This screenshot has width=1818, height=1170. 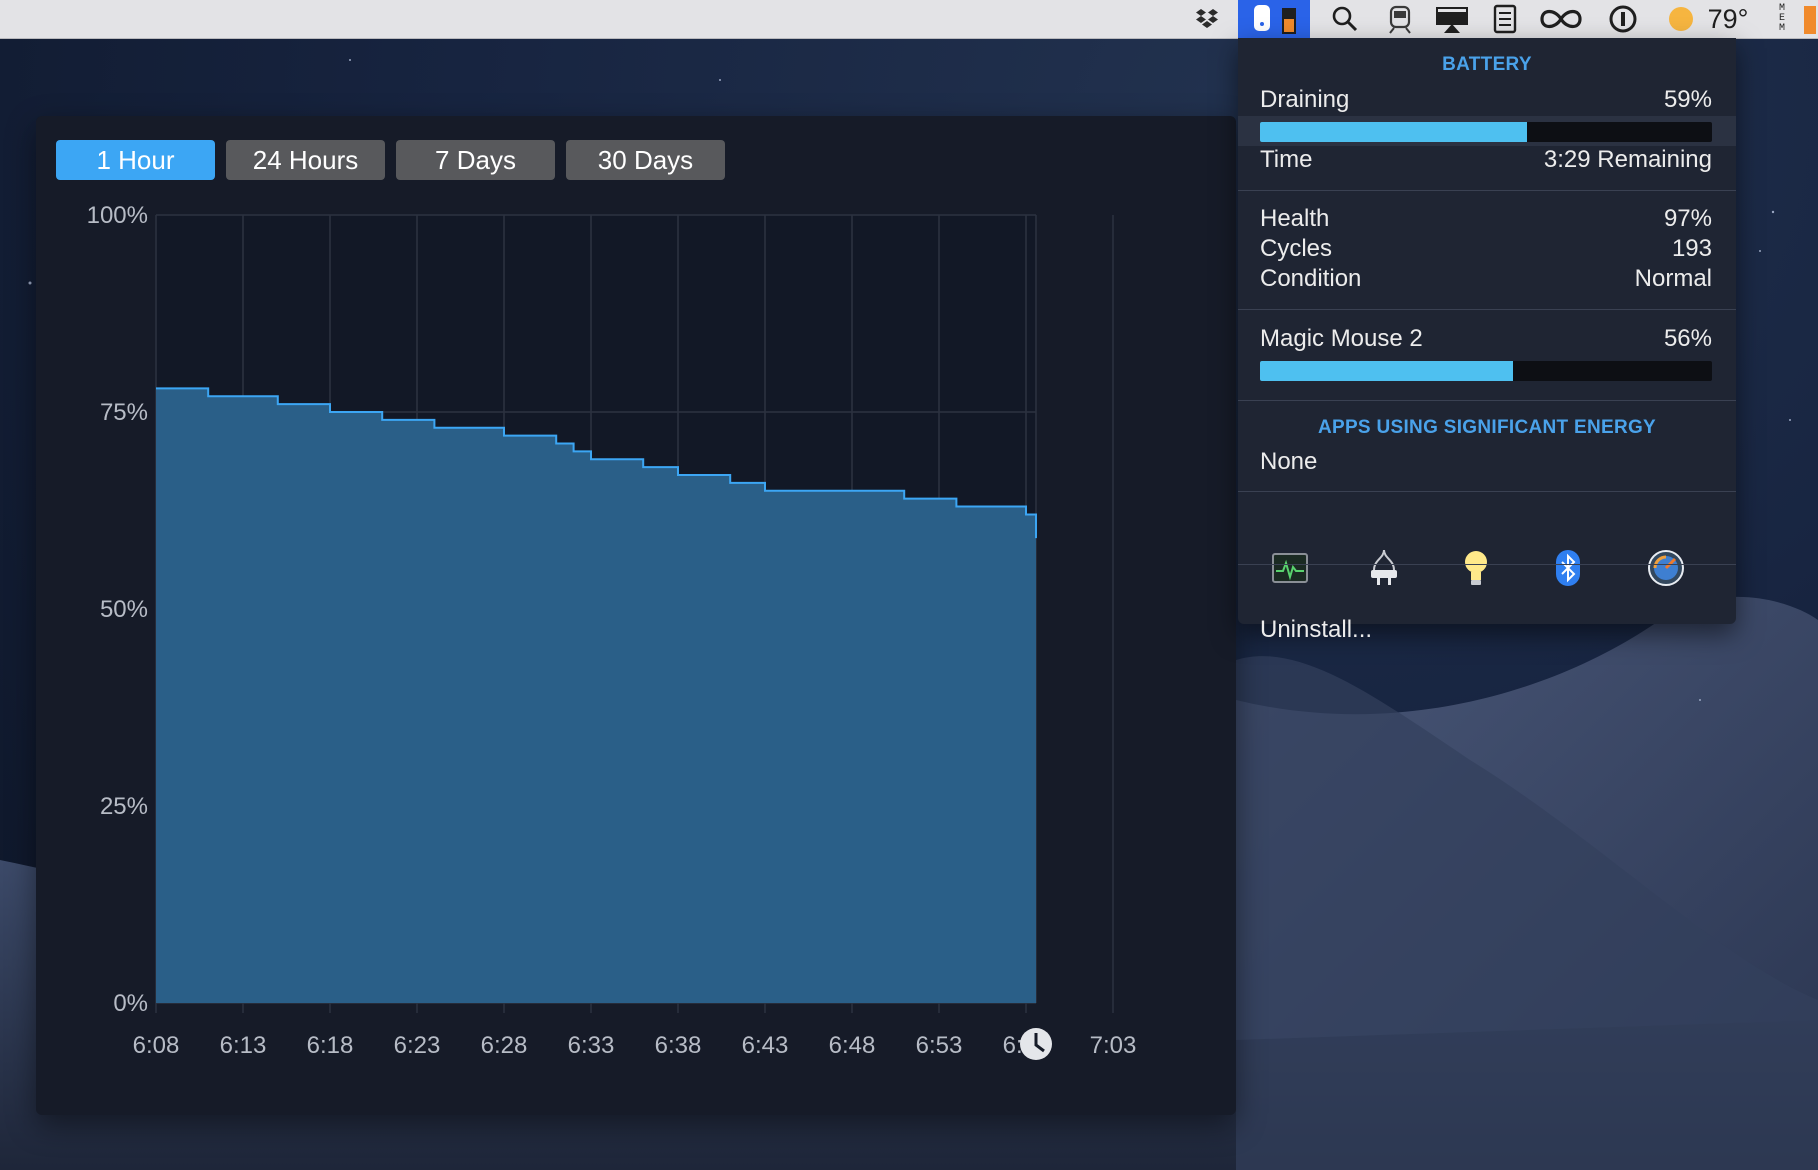 I want to click on memory-level-icon, so click(x=1809, y=19).